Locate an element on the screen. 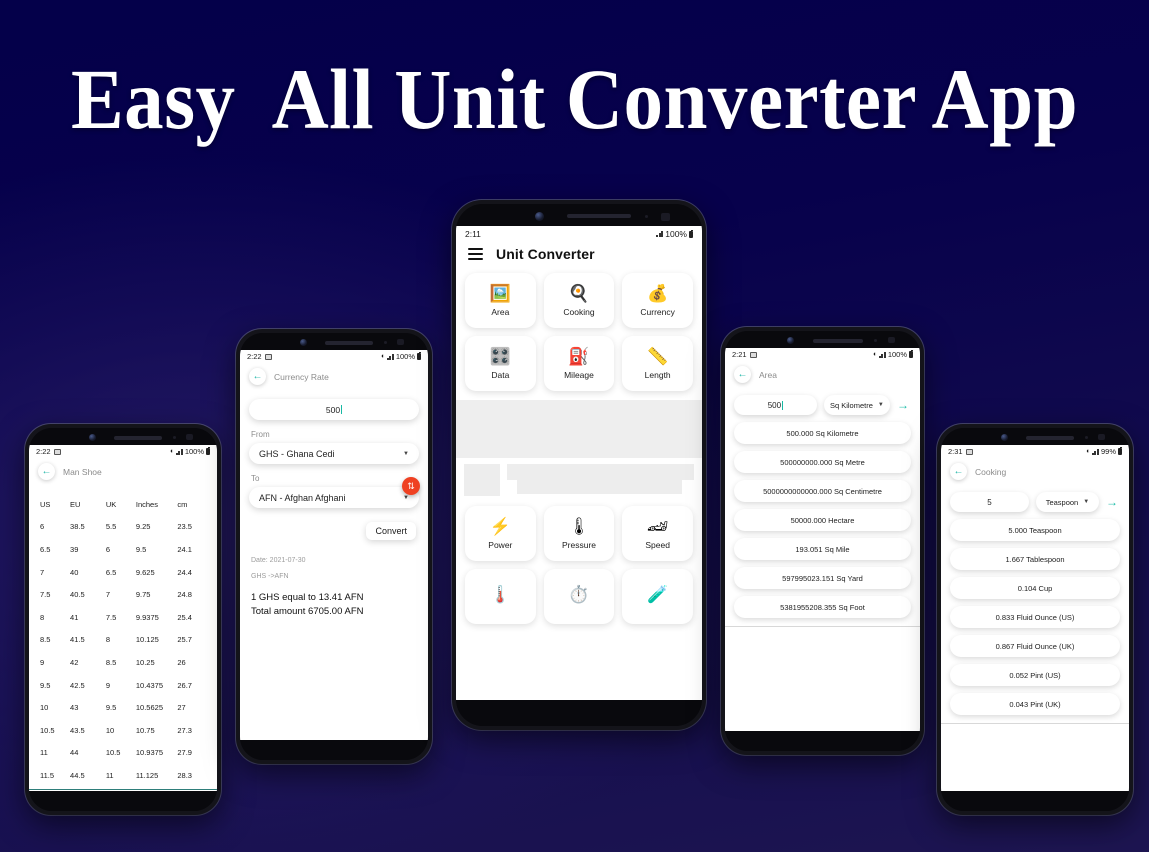 The width and height of the screenshot is (1149, 852). result-item: 500000000.000 Sq Metre is located at coordinates (822, 462).